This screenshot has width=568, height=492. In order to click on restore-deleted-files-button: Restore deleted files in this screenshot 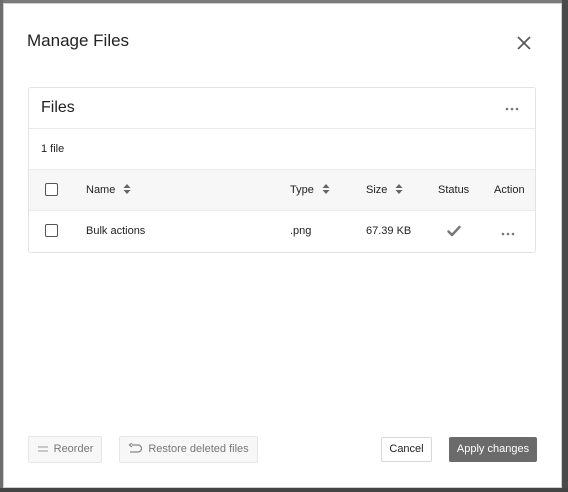, I will do `click(188, 449)`.